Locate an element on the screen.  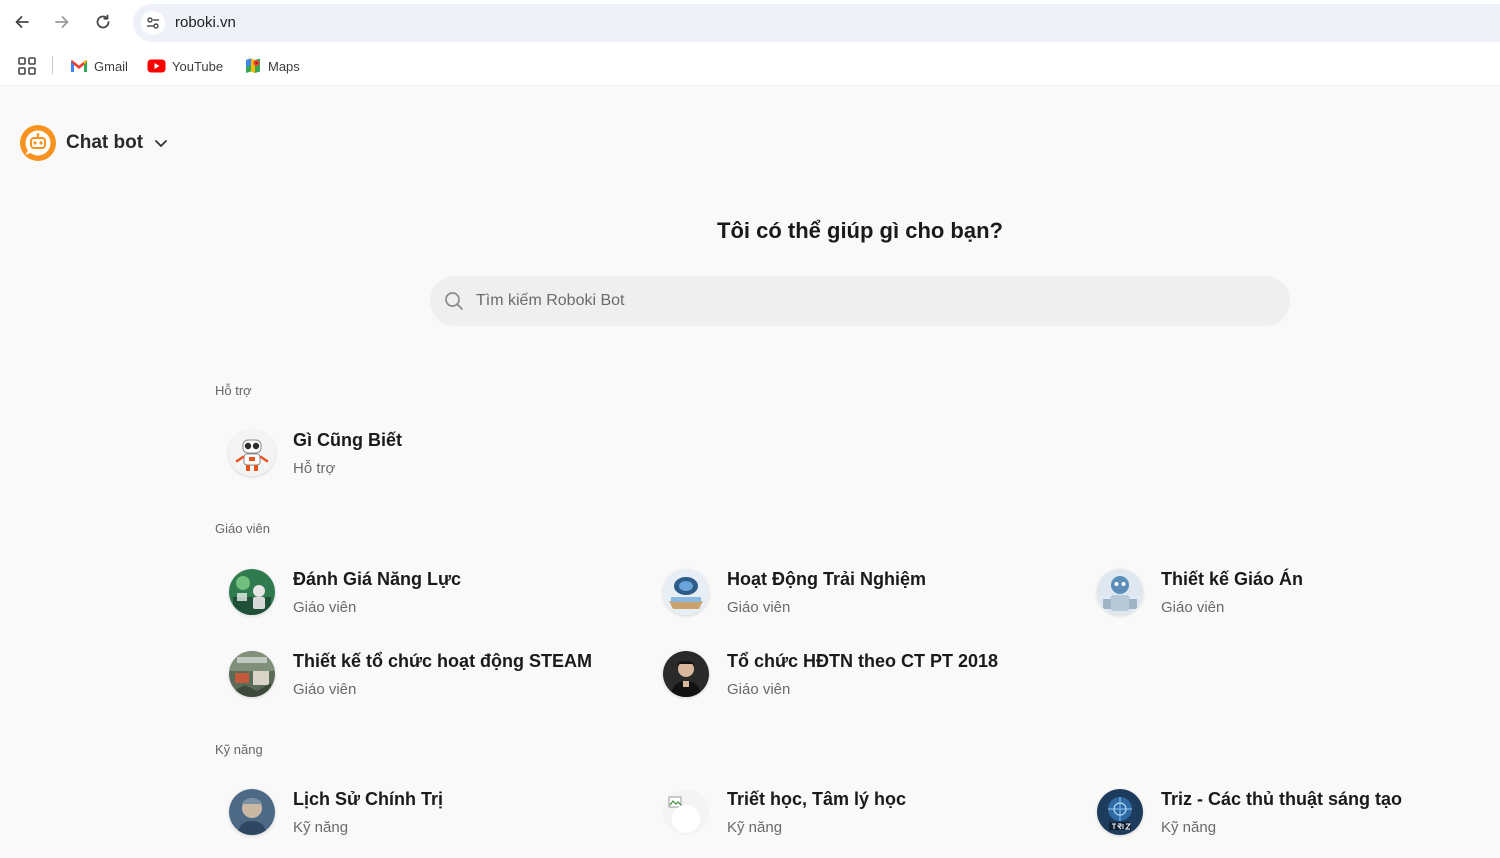
bot-card-text: Tổ chức HĐTN theo CT PT 2018 Giáo viên is located at coordinates (862, 674).